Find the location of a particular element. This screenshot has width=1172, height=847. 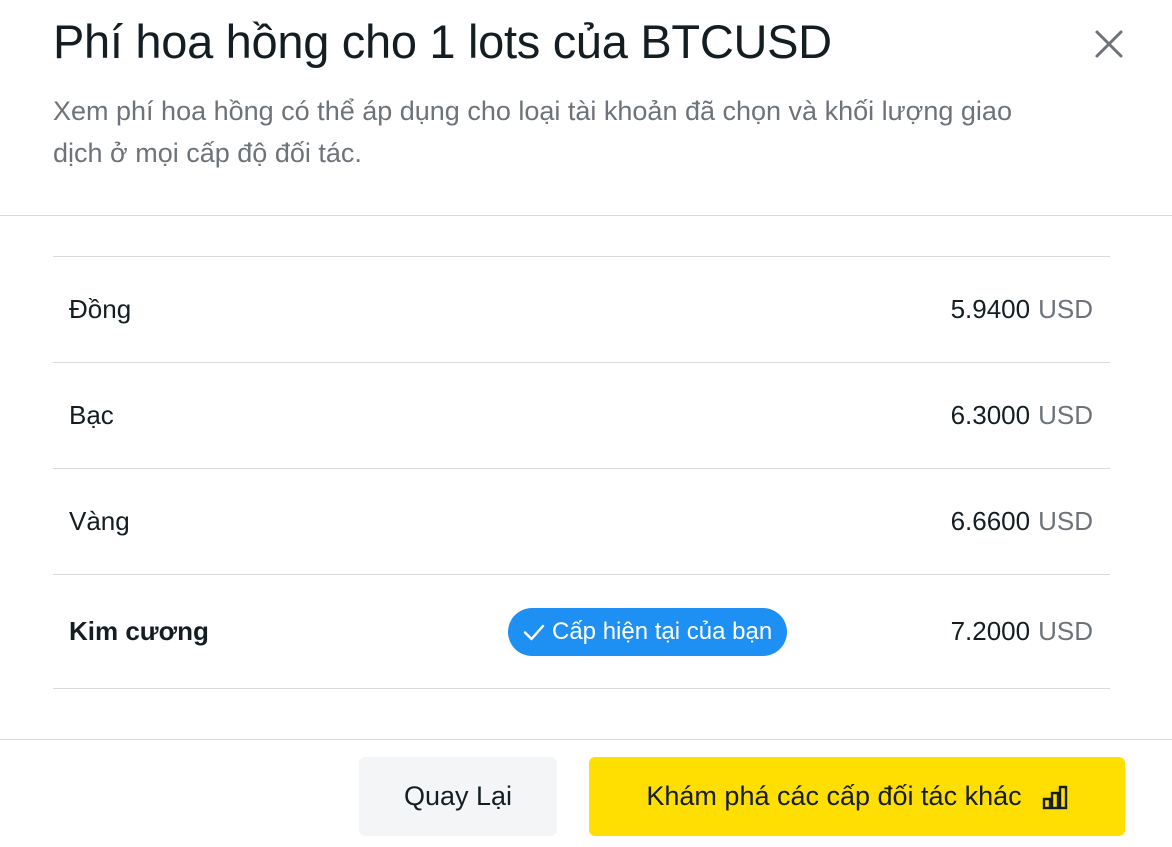

current-tier-badge-label: Cấp hiện tại của bạn is located at coordinates (662, 631).